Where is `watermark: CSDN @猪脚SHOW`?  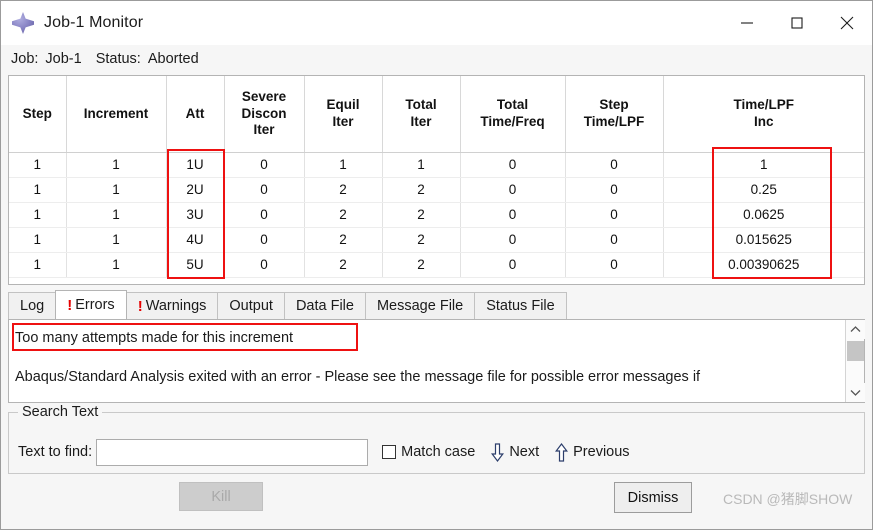 watermark: CSDN @猪脚SHOW is located at coordinates (788, 499).